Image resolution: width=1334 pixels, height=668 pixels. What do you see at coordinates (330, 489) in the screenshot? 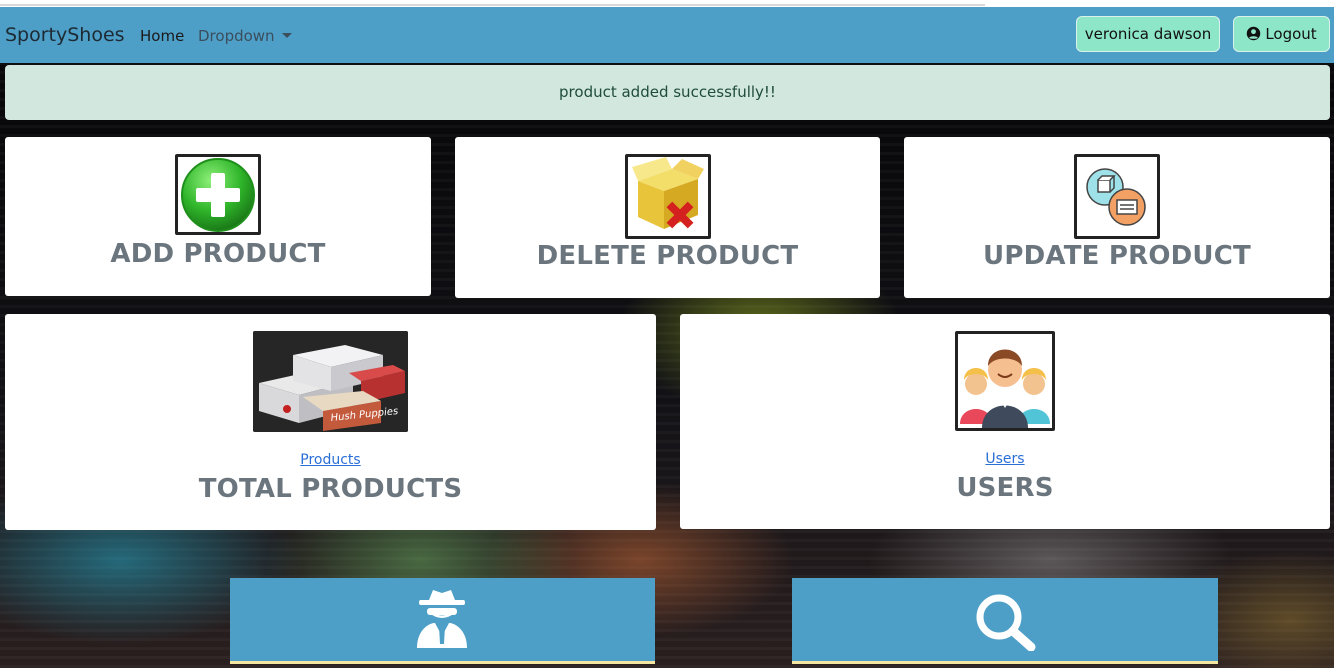
I see `total-products-title: TOTAL PRODUCTS` at bounding box center [330, 489].